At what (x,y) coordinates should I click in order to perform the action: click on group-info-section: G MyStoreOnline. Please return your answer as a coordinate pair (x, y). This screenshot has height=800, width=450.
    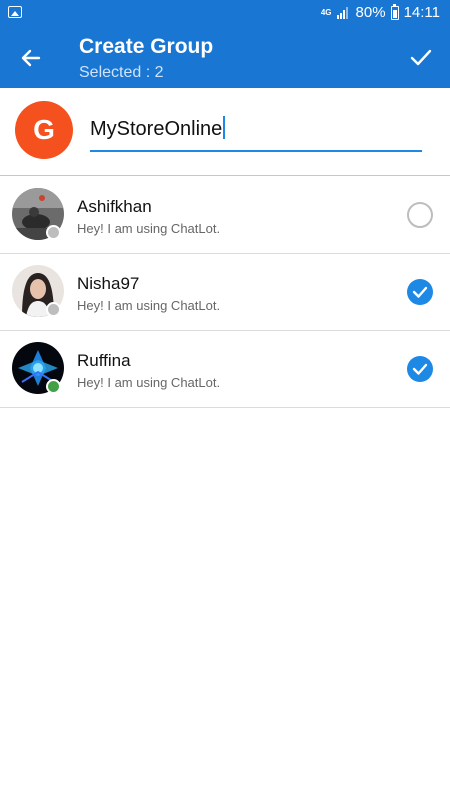
    Looking at the image, I should click on (225, 132).